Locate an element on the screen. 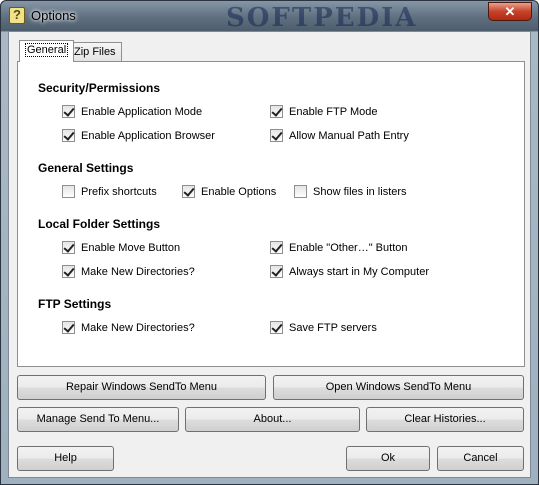  always-start-in-my-computer-checkbox: Always start in My Computer is located at coordinates (349, 271).